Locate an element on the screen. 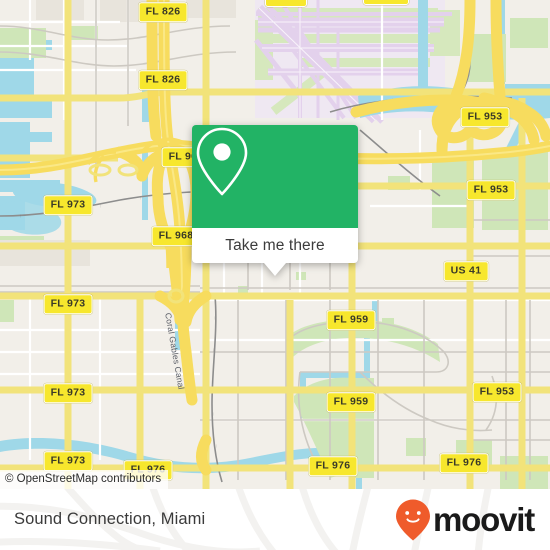 The width and height of the screenshot is (550, 550). moovit-brand: moovit is located at coordinates (464, 520).